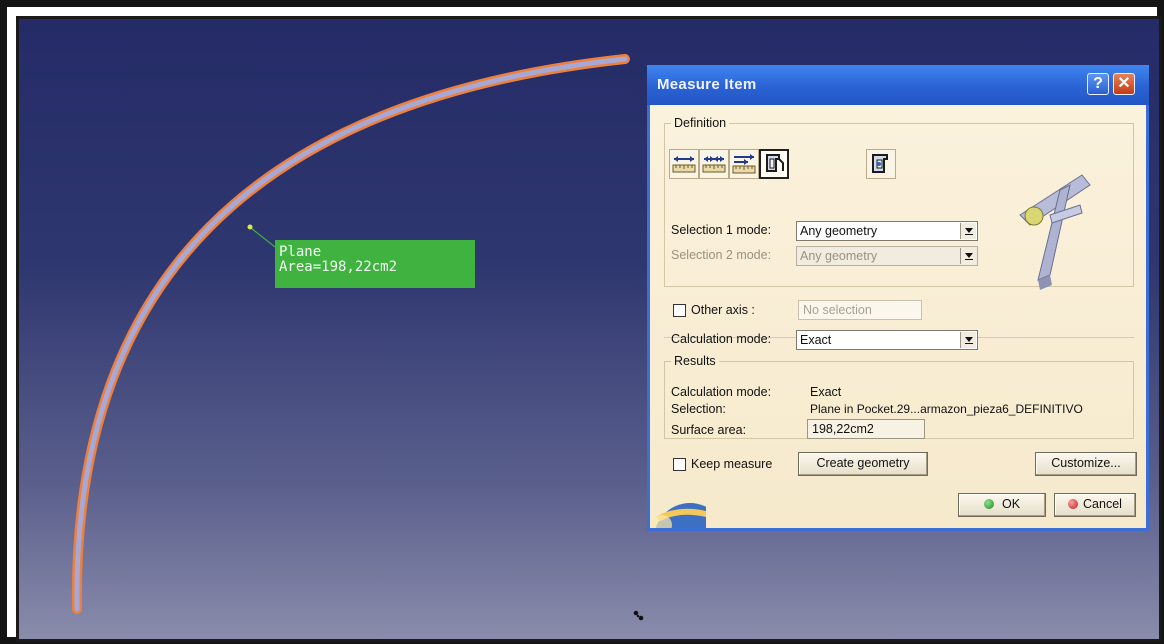  Describe the element at coordinates (638, 615) in the screenshot. I see `busy-cursor-icon` at that location.